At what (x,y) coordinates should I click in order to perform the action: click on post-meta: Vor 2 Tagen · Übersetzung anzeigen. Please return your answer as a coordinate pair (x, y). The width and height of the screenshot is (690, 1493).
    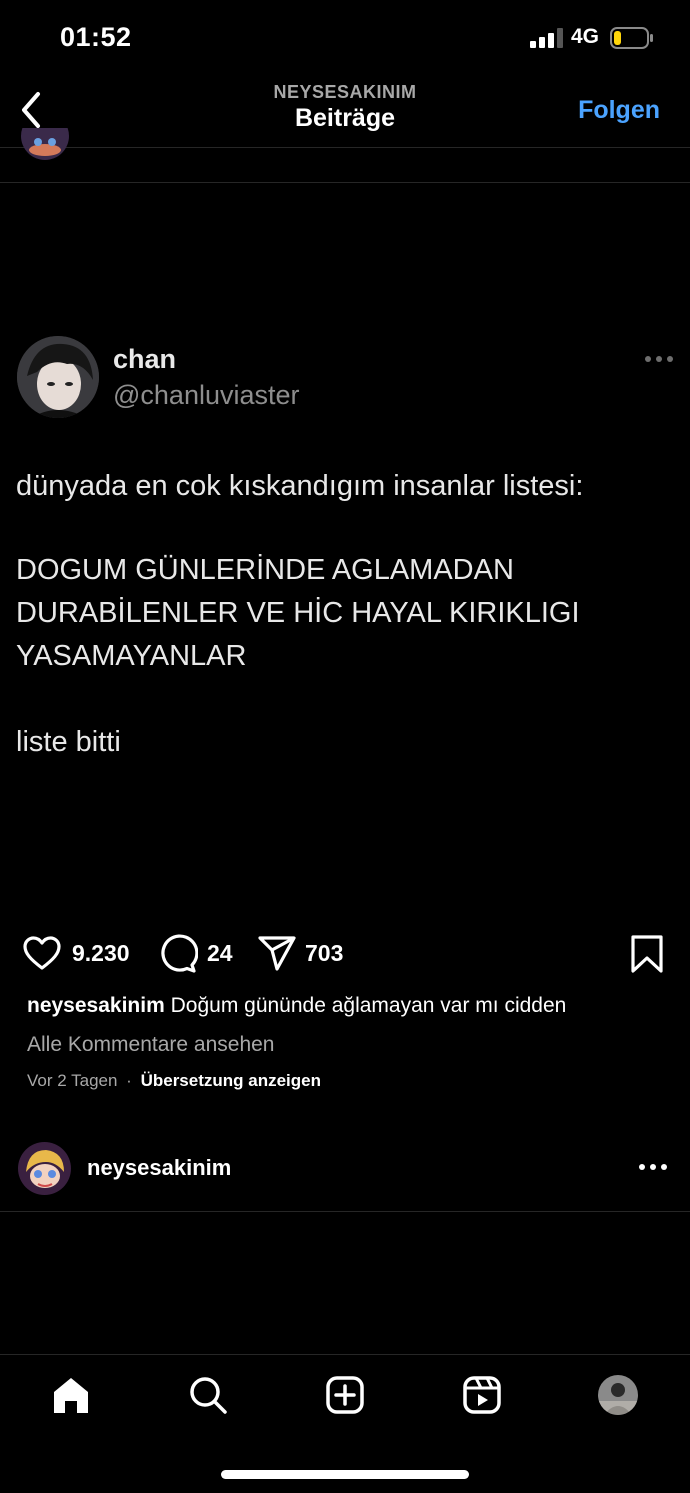
    Looking at the image, I should click on (174, 1081).